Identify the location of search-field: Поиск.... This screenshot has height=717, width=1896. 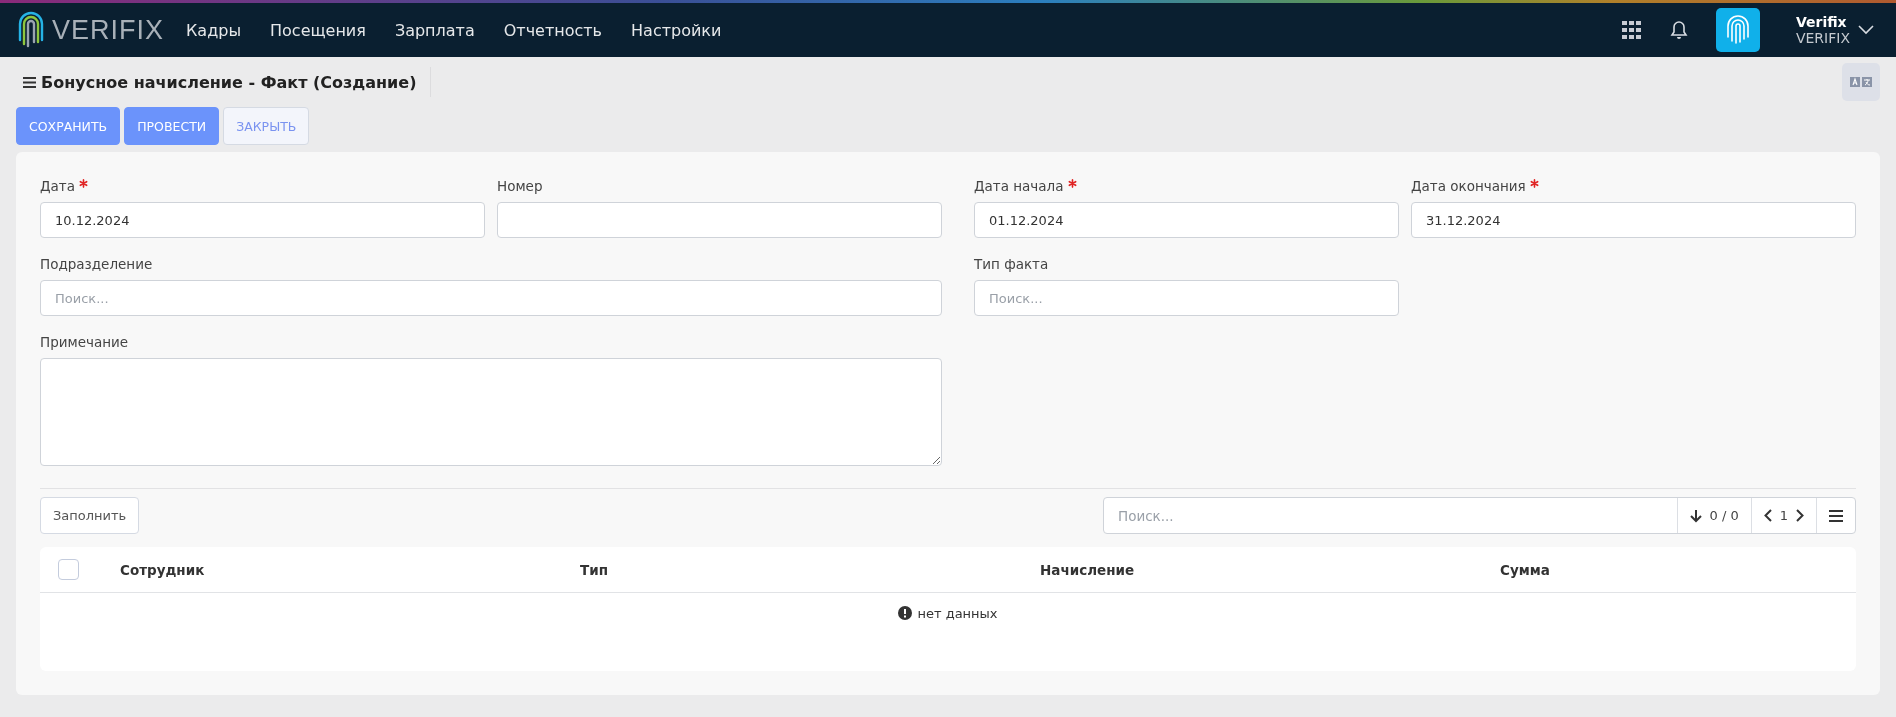
(1390, 515).